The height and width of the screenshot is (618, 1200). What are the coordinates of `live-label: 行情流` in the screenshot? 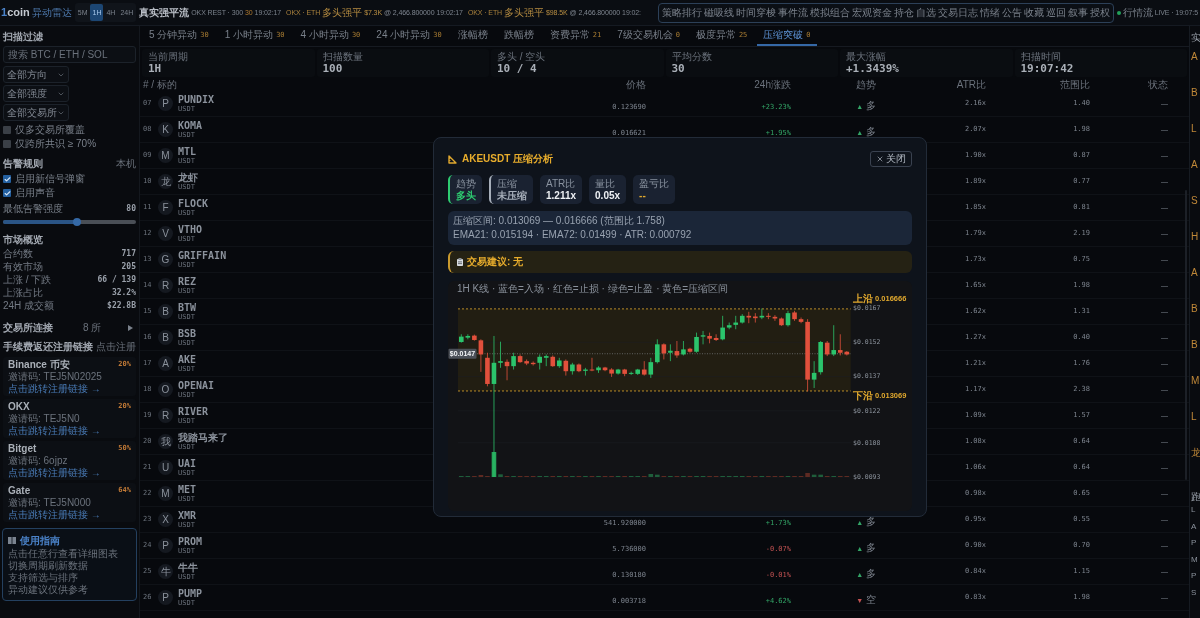 It's located at (1137, 12).